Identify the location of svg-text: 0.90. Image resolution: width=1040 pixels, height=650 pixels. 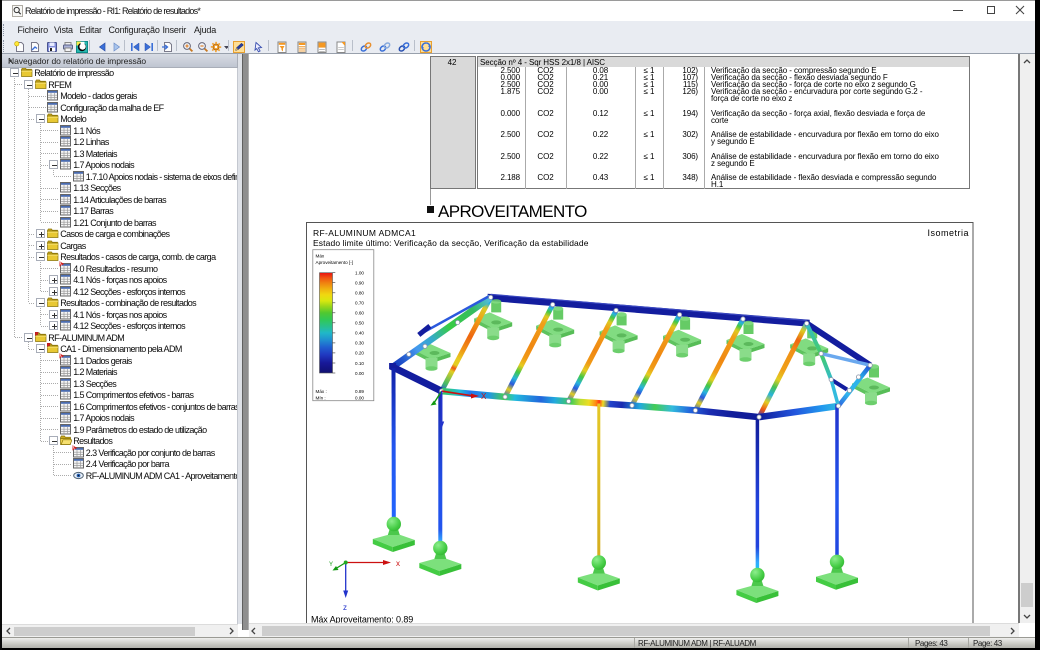
(359, 283).